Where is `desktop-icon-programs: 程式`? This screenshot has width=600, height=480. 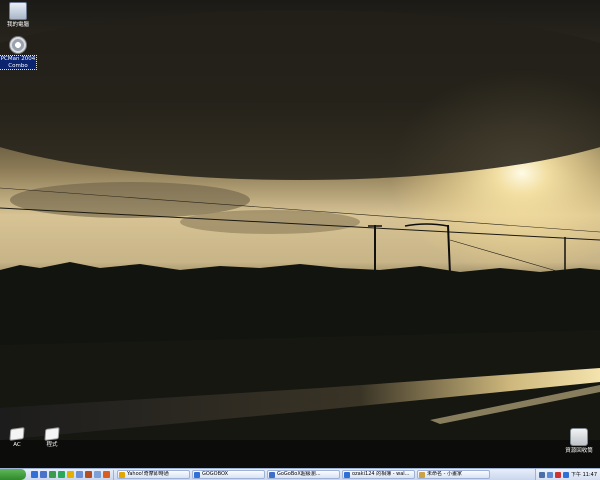 desktop-icon-programs: 程式 is located at coordinates (52, 438).